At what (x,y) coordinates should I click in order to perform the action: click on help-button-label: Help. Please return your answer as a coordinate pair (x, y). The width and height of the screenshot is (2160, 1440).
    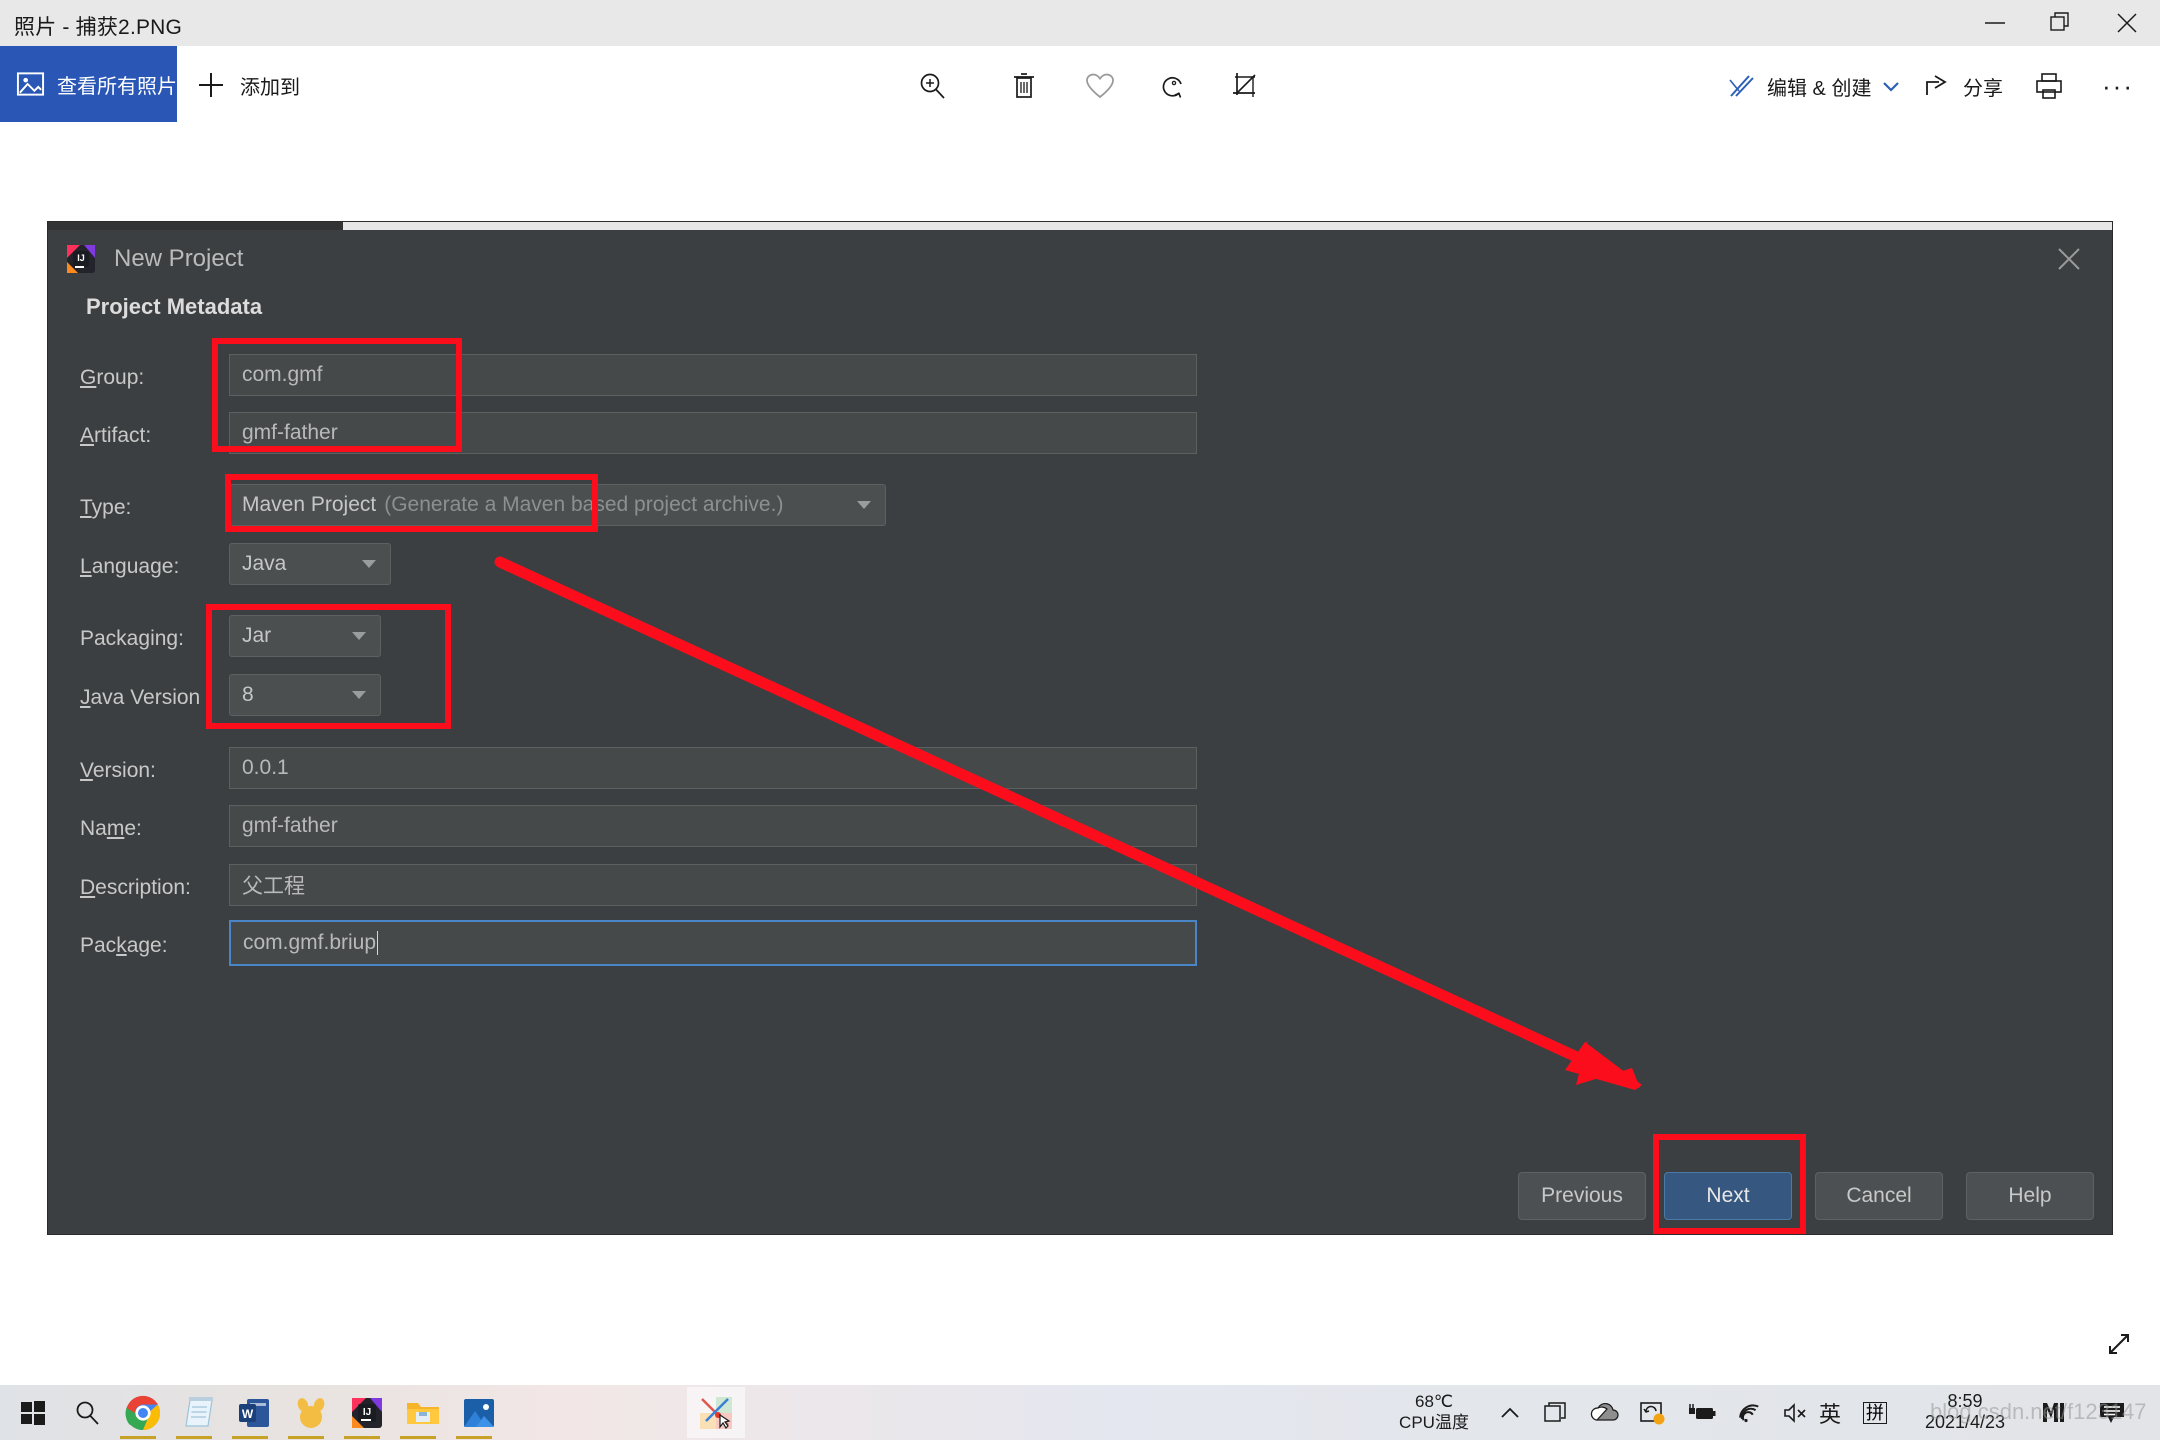
    Looking at the image, I should click on (2030, 1195).